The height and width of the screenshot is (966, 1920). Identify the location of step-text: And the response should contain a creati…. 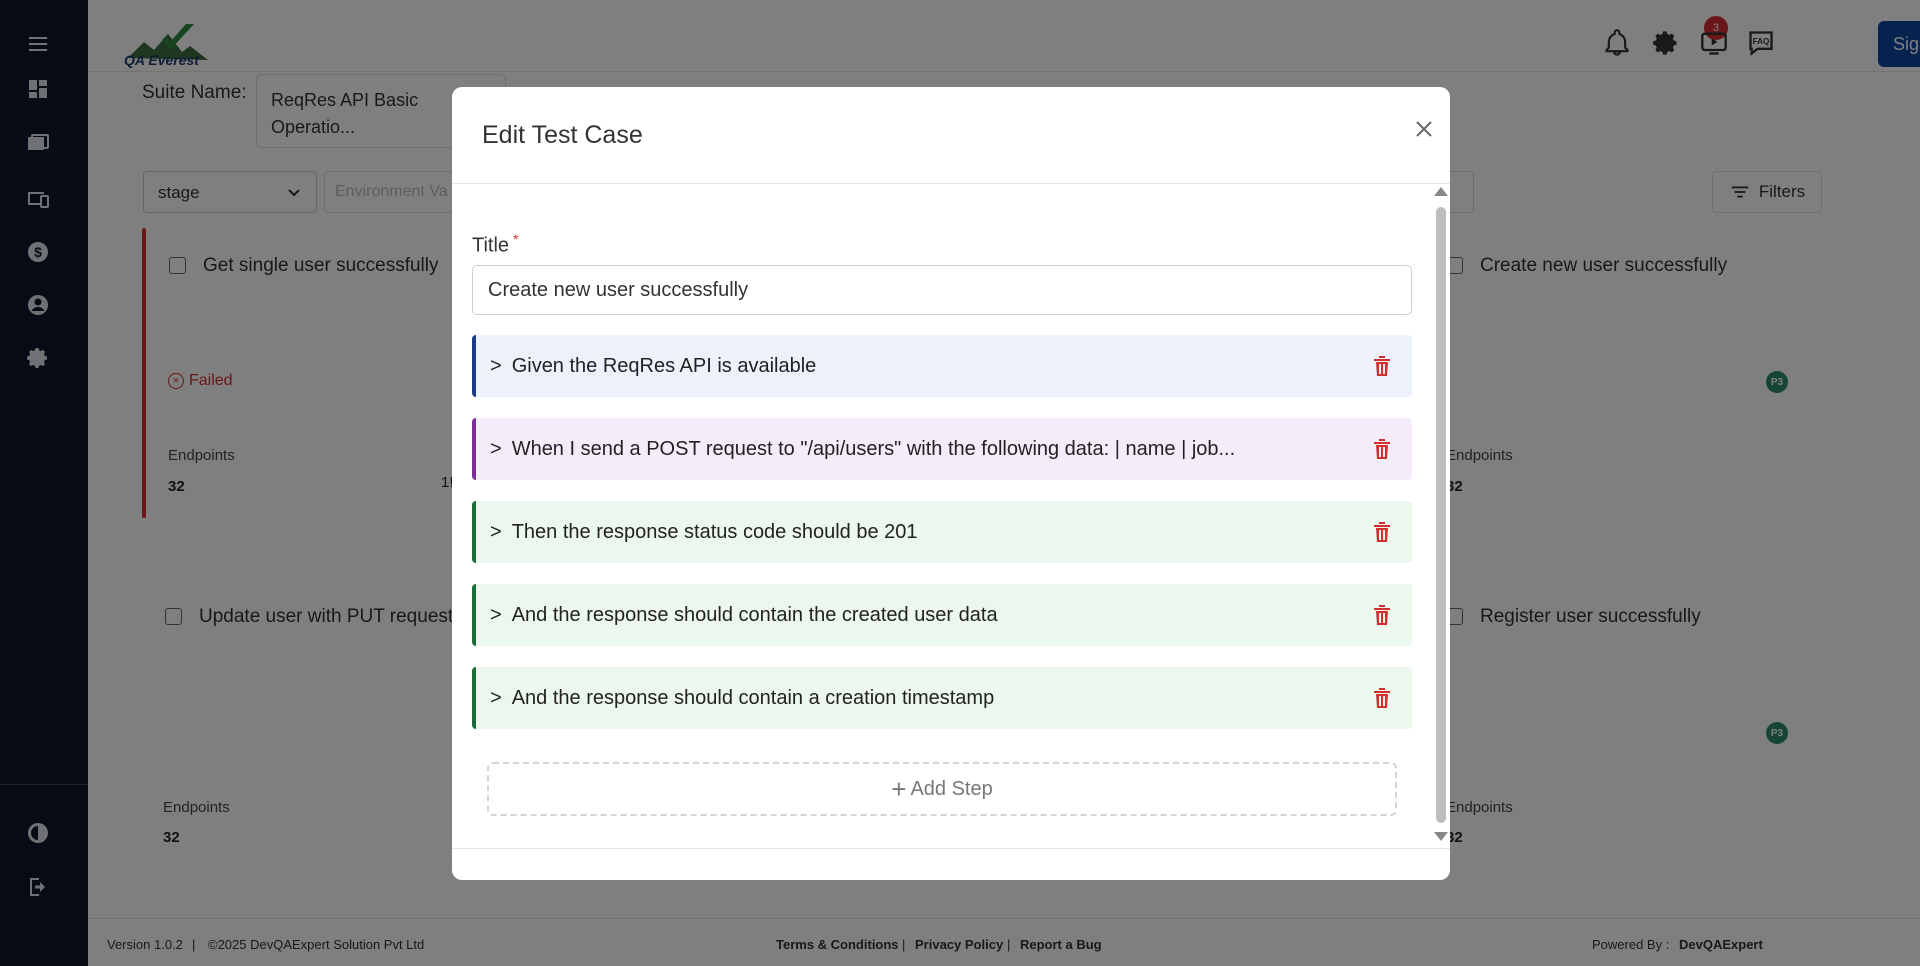
(753, 697).